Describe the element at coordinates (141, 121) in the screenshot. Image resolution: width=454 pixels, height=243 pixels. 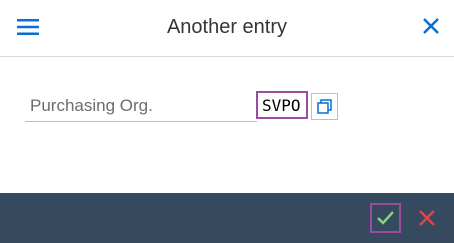
I see `field-underline` at that location.